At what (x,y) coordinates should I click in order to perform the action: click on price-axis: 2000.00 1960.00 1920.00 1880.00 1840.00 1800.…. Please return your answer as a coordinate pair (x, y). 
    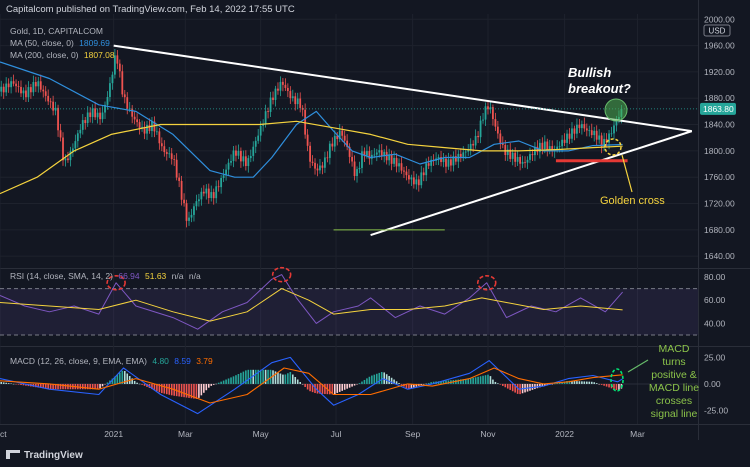
    Looking at the image, I should click on (718, 214).